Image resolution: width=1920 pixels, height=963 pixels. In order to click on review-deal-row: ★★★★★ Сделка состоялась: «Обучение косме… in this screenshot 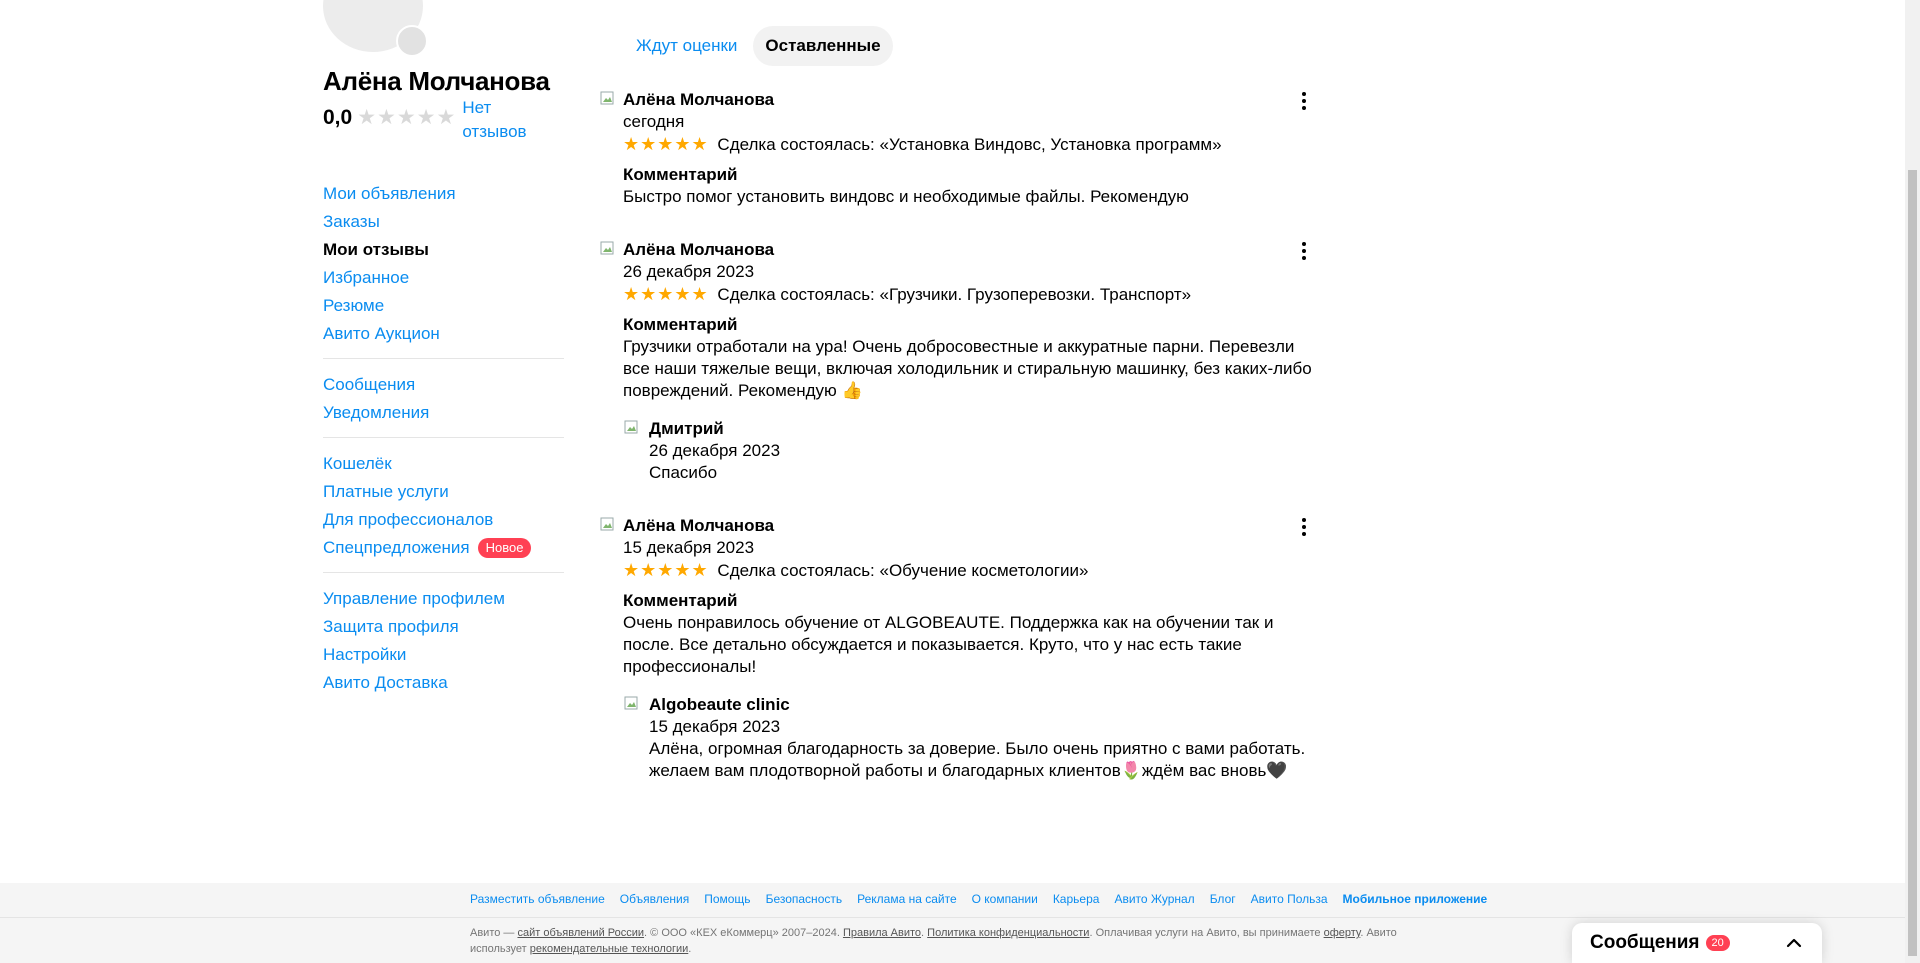, I will do `click(968, 570)`.